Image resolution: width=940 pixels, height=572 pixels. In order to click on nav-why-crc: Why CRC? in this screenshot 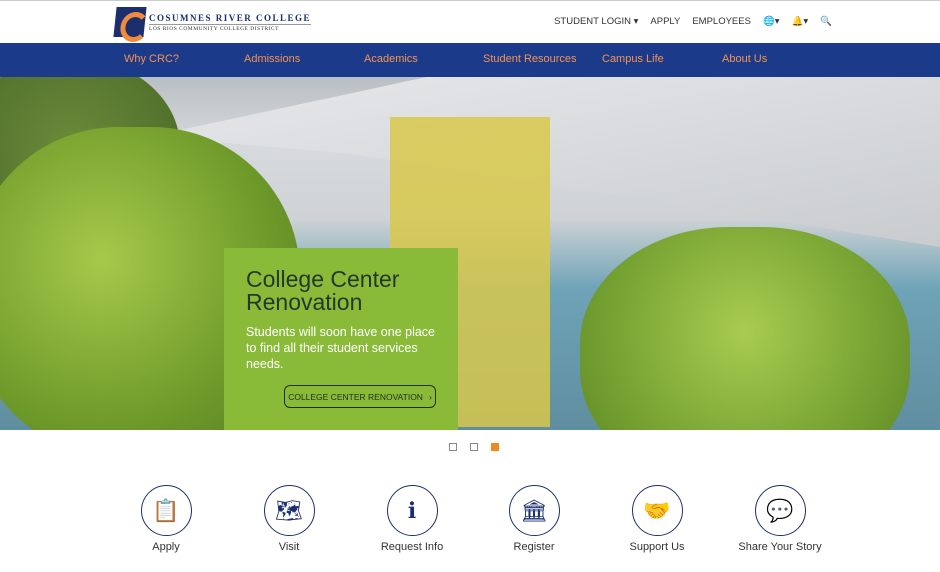, I will do `click(151, 59)`.